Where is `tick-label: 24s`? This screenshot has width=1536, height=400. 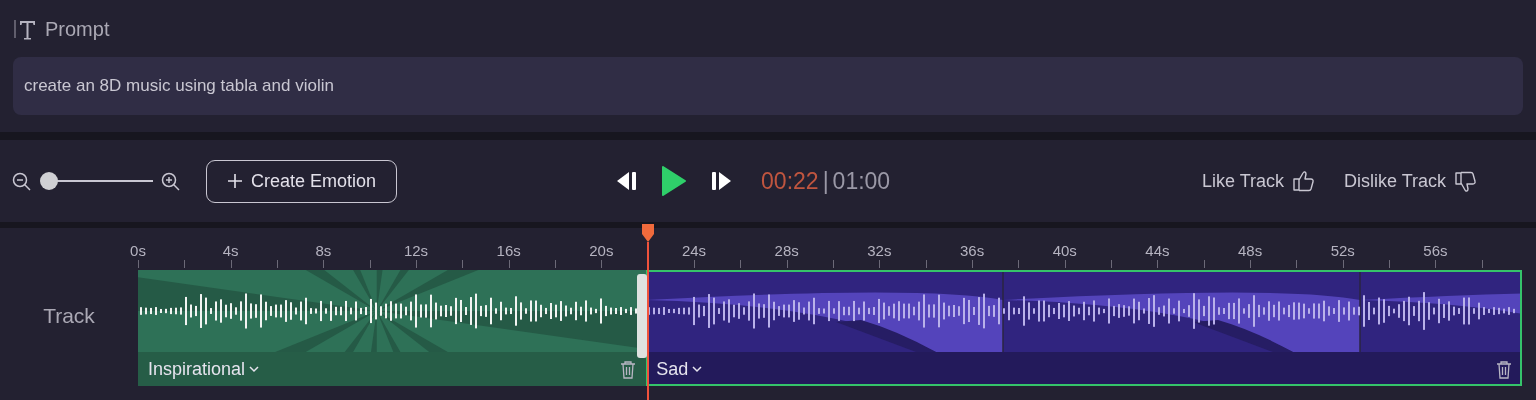
tick-label: 24s is located at coordinates (694, 251).